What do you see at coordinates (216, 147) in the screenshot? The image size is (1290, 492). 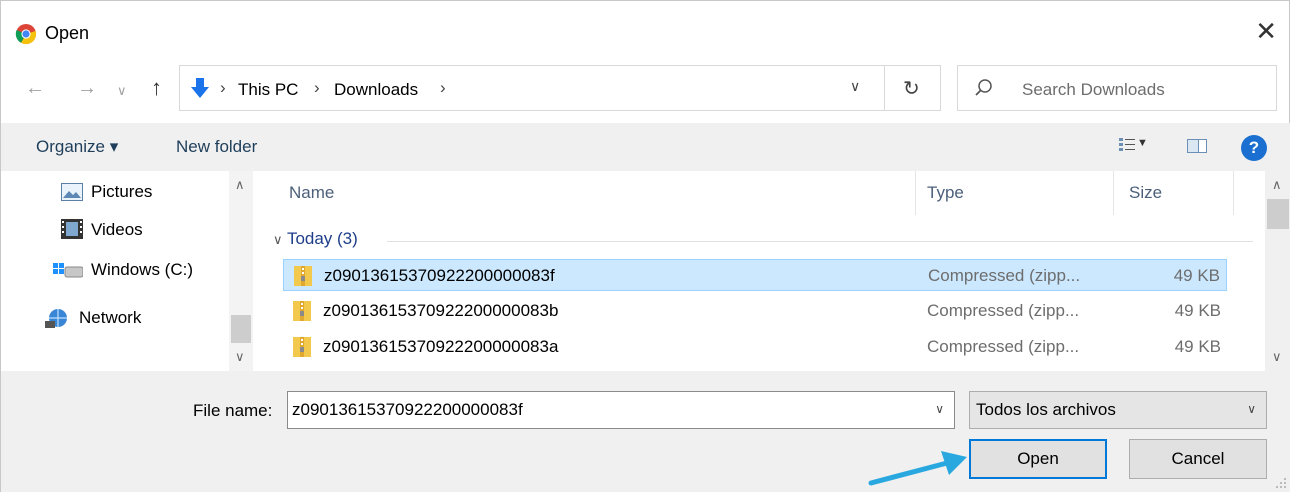 I see `new-folder-button: New folder` at bounding box center [216, 147].